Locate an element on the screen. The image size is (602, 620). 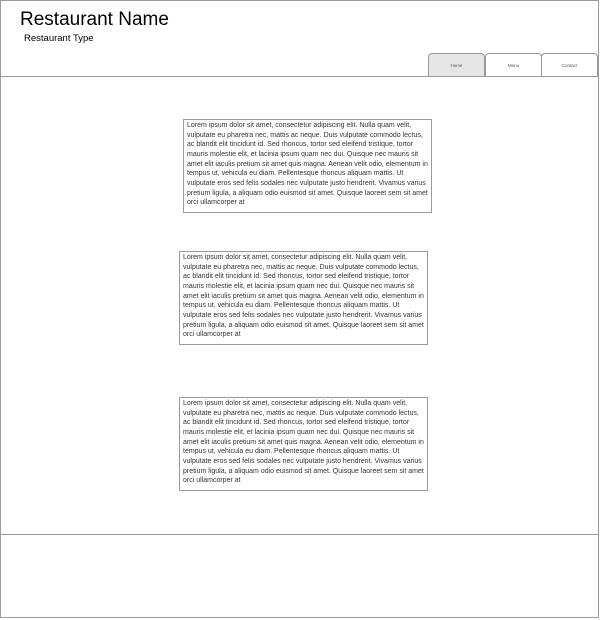
restaurant-name: Restaurant Name is located at coordinates (94, 19).